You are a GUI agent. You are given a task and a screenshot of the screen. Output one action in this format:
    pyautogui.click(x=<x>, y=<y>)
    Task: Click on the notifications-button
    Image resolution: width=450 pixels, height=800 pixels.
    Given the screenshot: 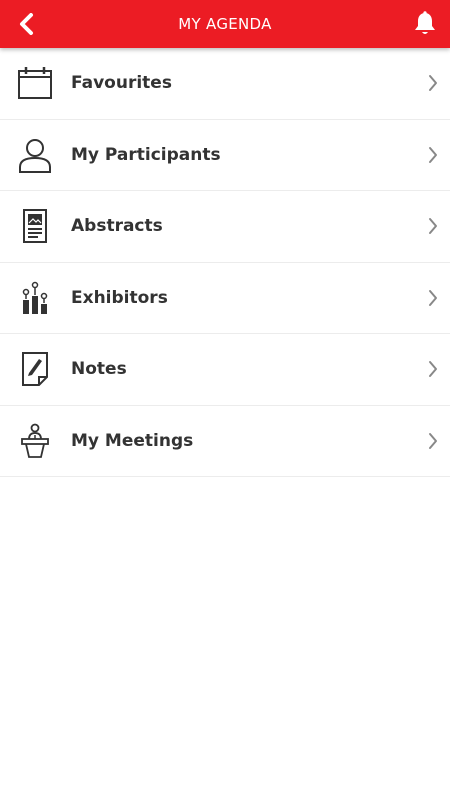 What is the action you would take?
    pyautogui.click(x=425, y=24)
    